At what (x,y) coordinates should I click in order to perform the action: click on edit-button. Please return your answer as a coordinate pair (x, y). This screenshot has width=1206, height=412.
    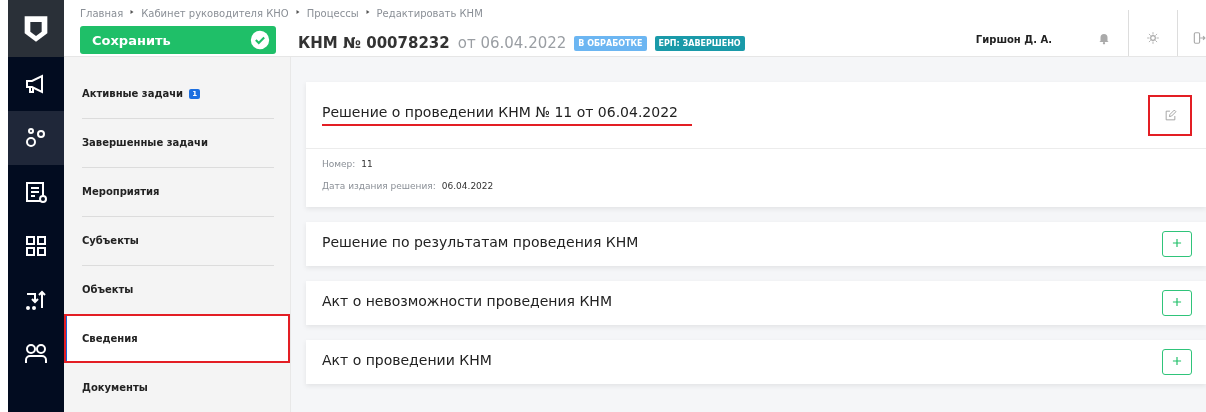
    Looking at the image, I should click on (1170, 115).